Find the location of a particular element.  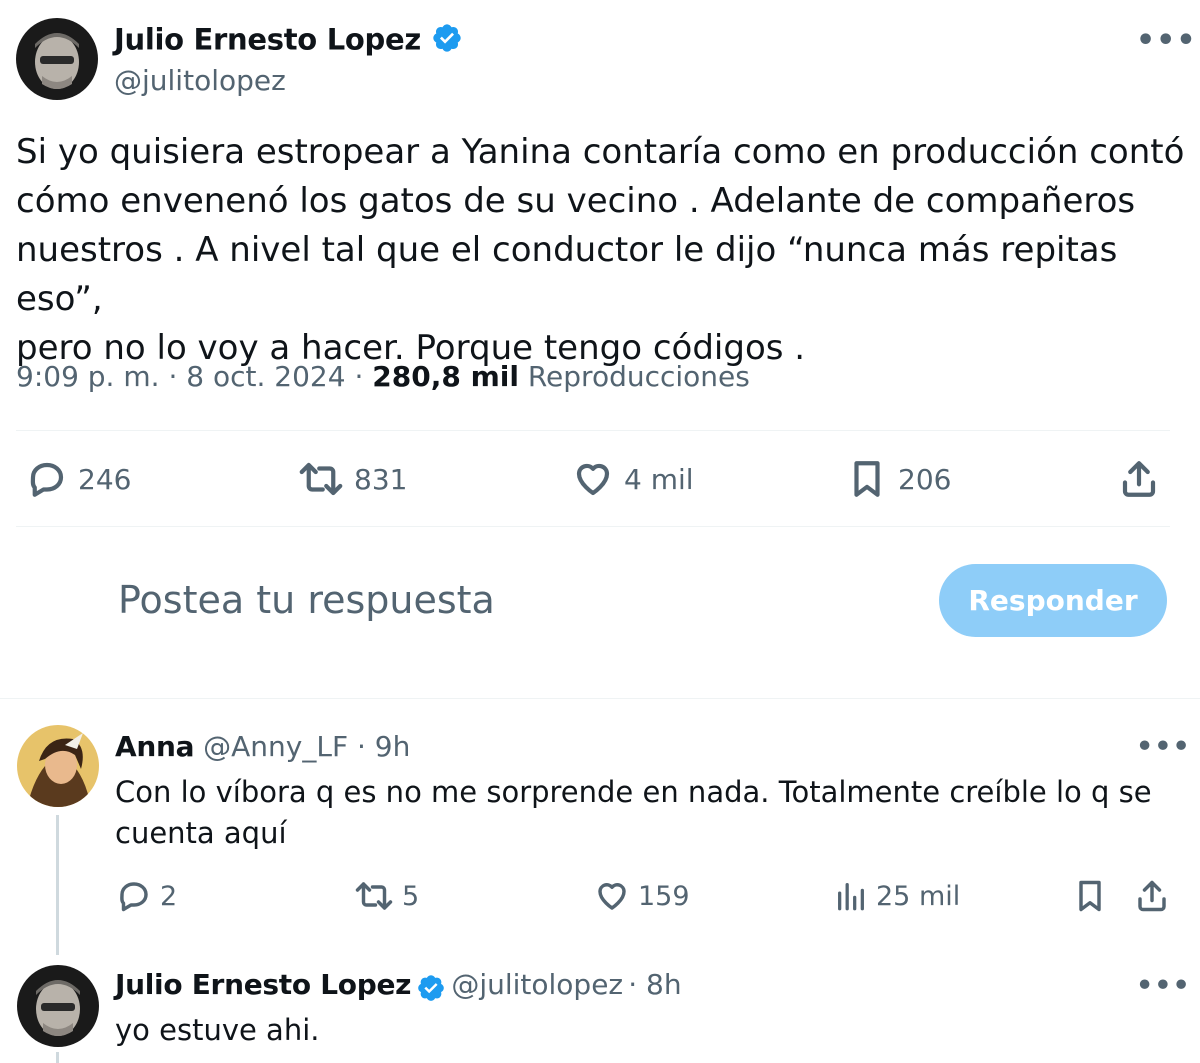

reply-header: Julio Ernesto Lopez @julitolopez · 8h is located at coordinates (398, 987).